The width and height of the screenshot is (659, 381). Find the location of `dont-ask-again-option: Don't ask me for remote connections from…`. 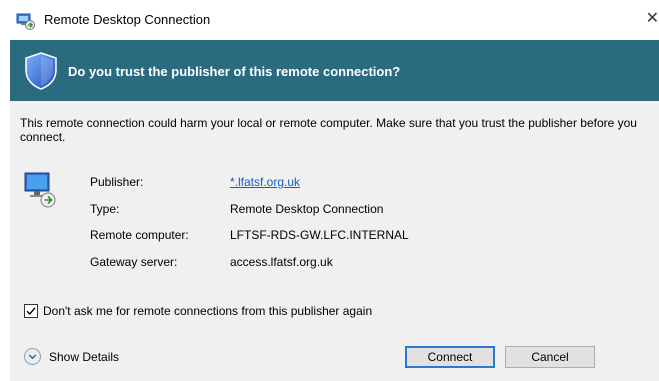

dont-ask-again-option: Don't ask me for remote connections from… is located at coordinates (198, 311).